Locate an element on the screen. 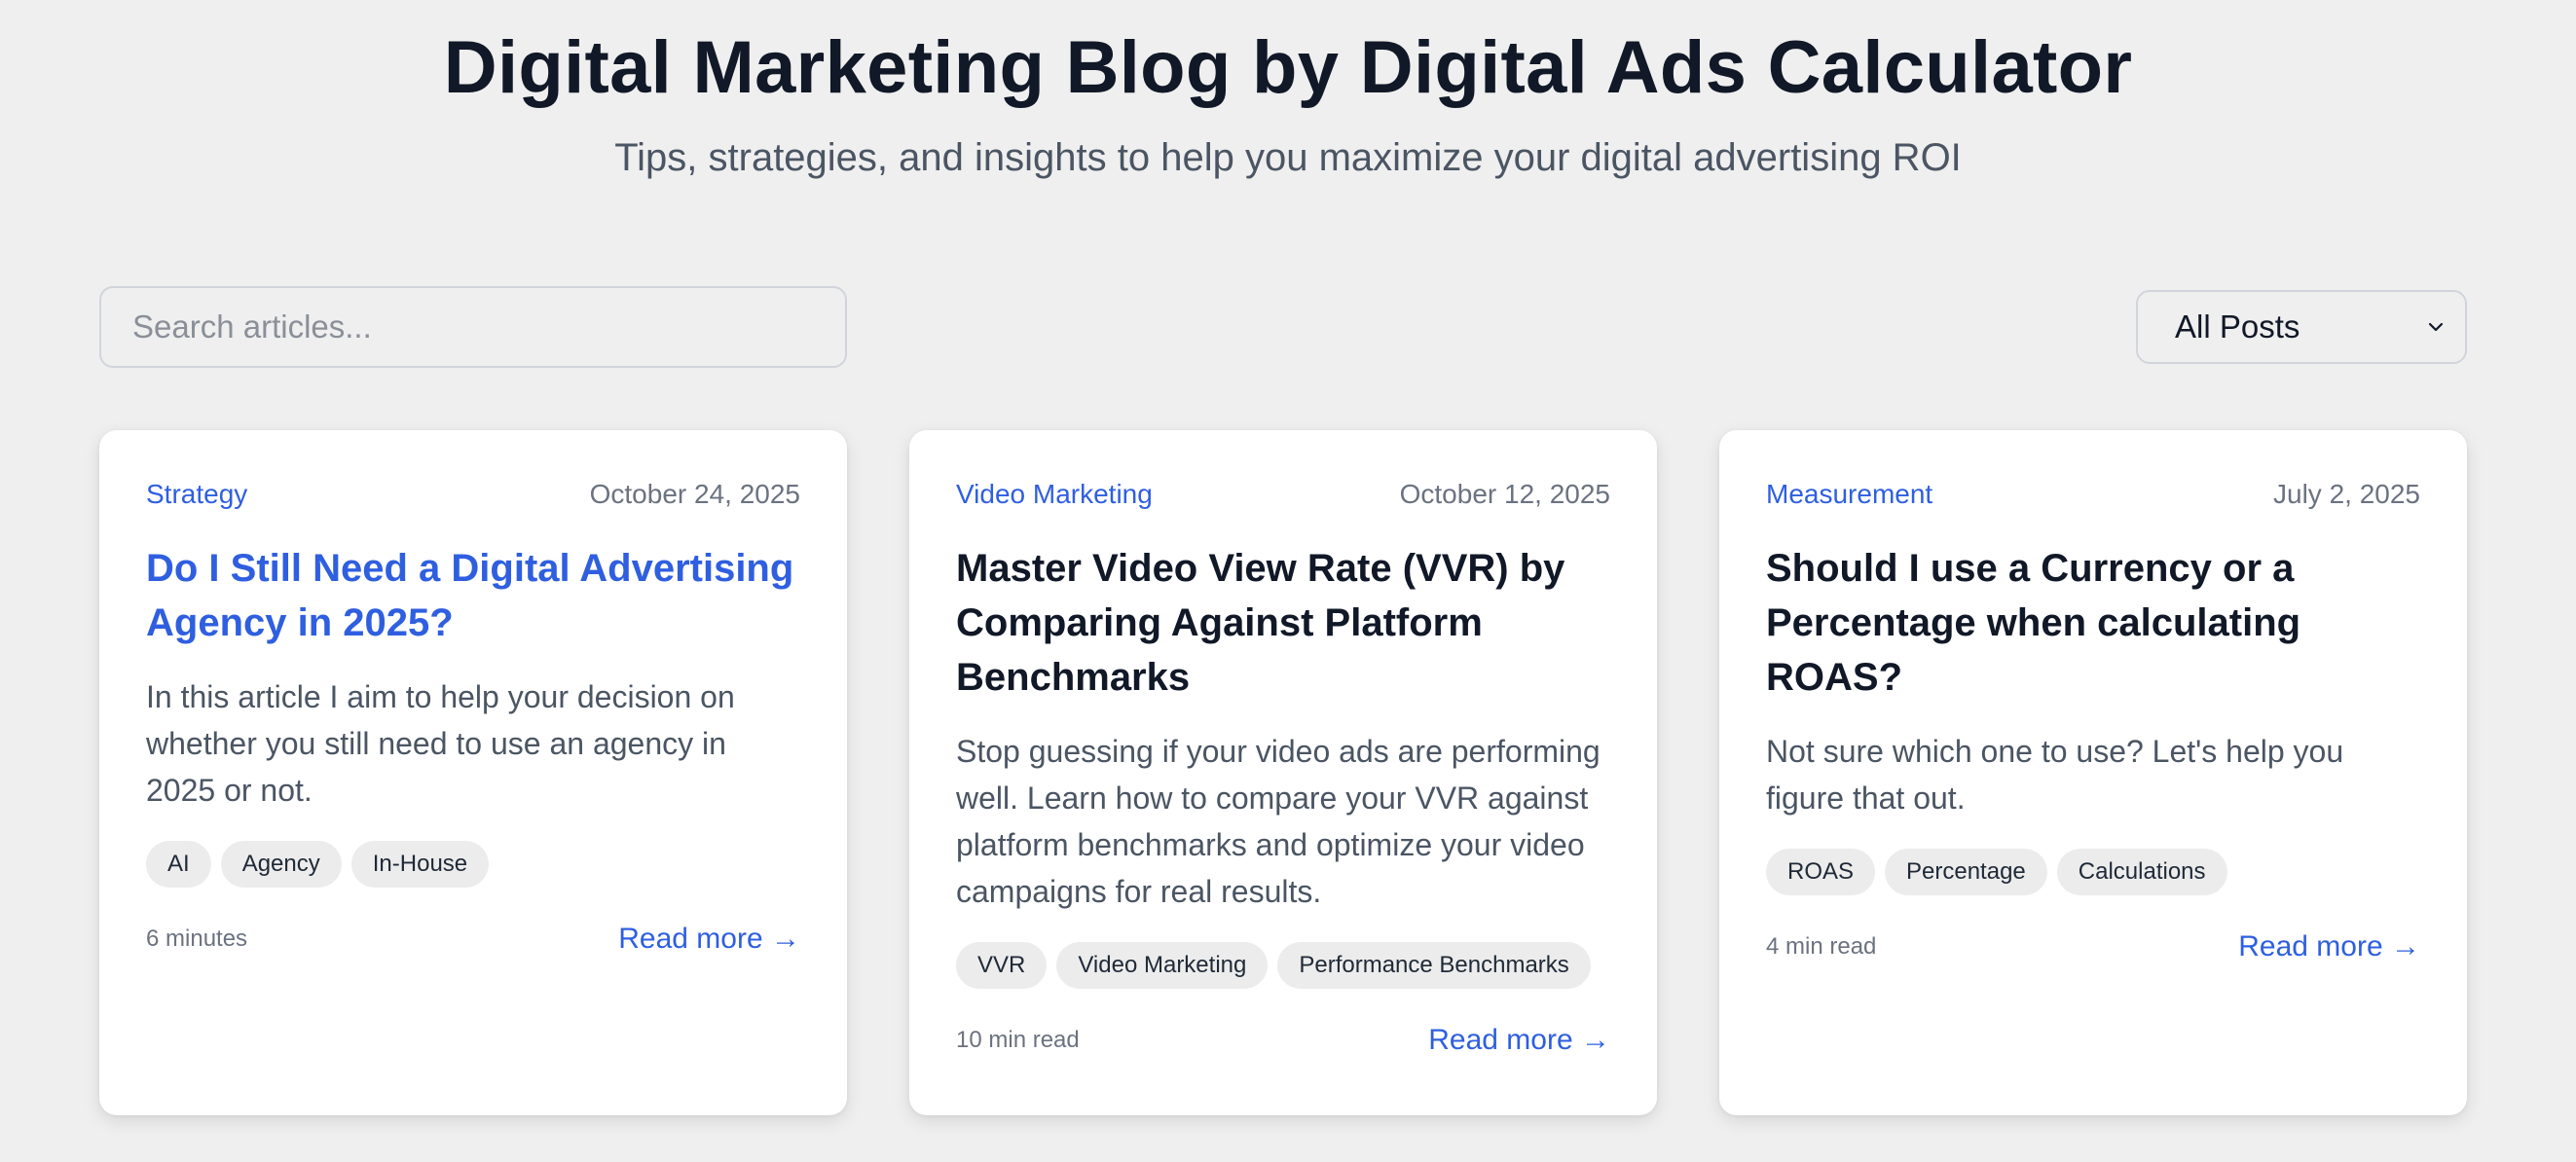  tag-chip: VVR is located at coordinates (1002, 965).